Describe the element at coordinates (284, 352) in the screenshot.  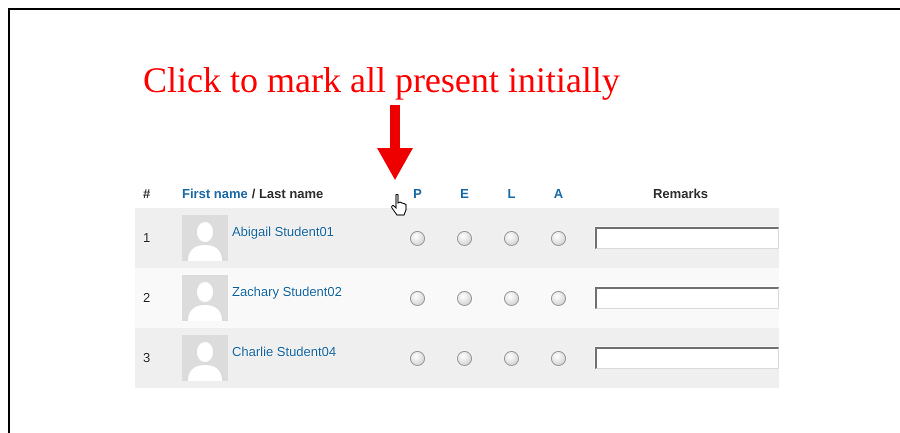
I see `student-name-link: Charlie Student04` at that location.